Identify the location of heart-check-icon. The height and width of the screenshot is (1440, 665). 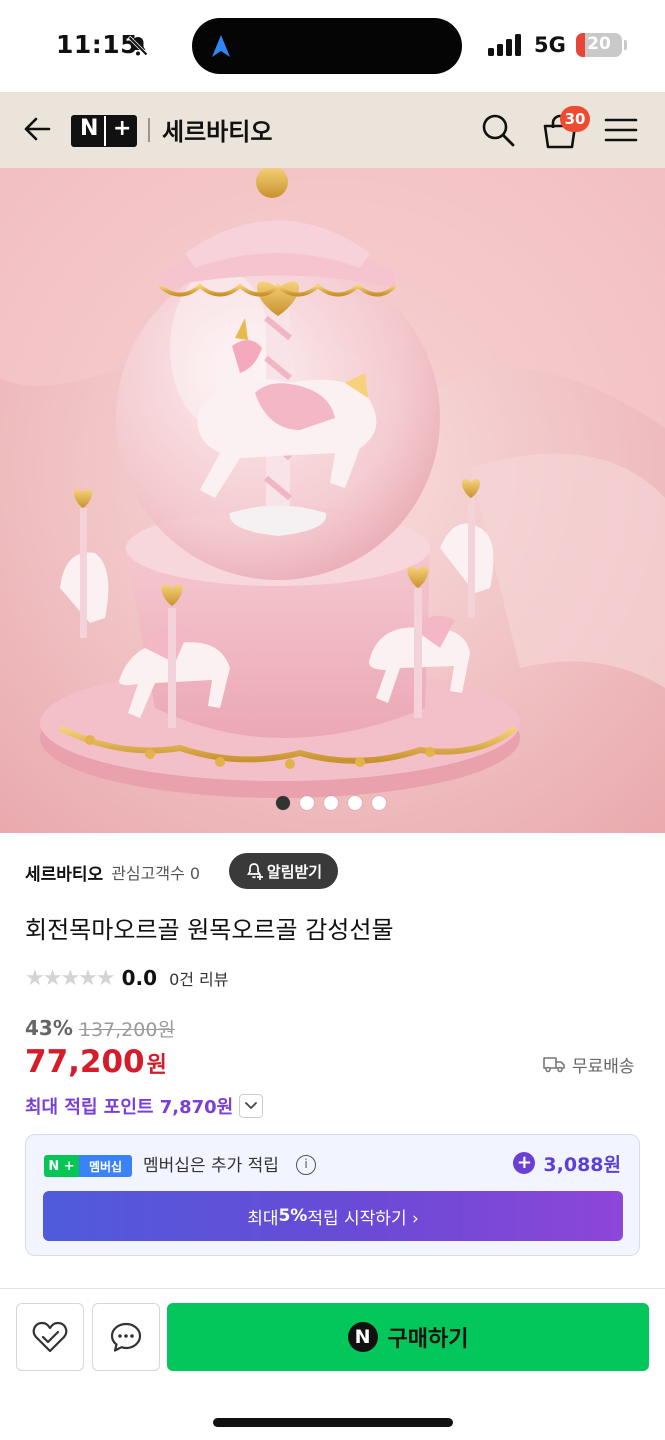
(50, 1337).